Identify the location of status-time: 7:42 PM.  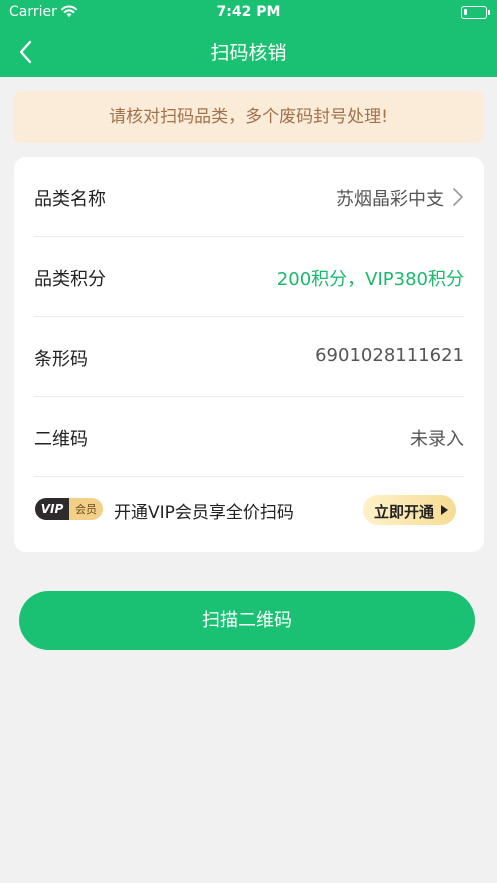
(248, 12).